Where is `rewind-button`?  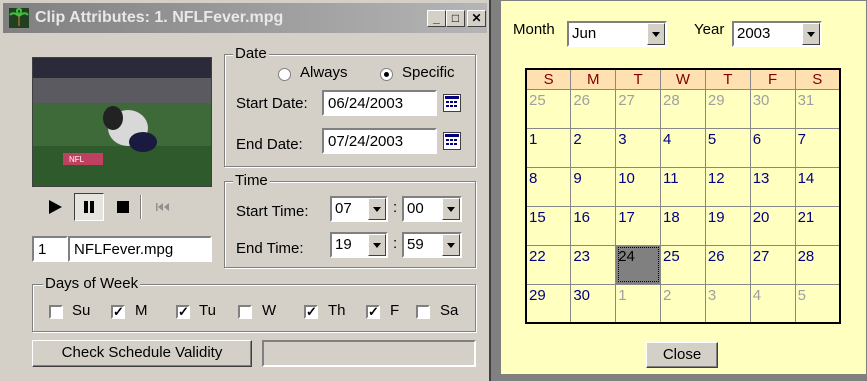 rewind-button is located at coordinates (163, 207).